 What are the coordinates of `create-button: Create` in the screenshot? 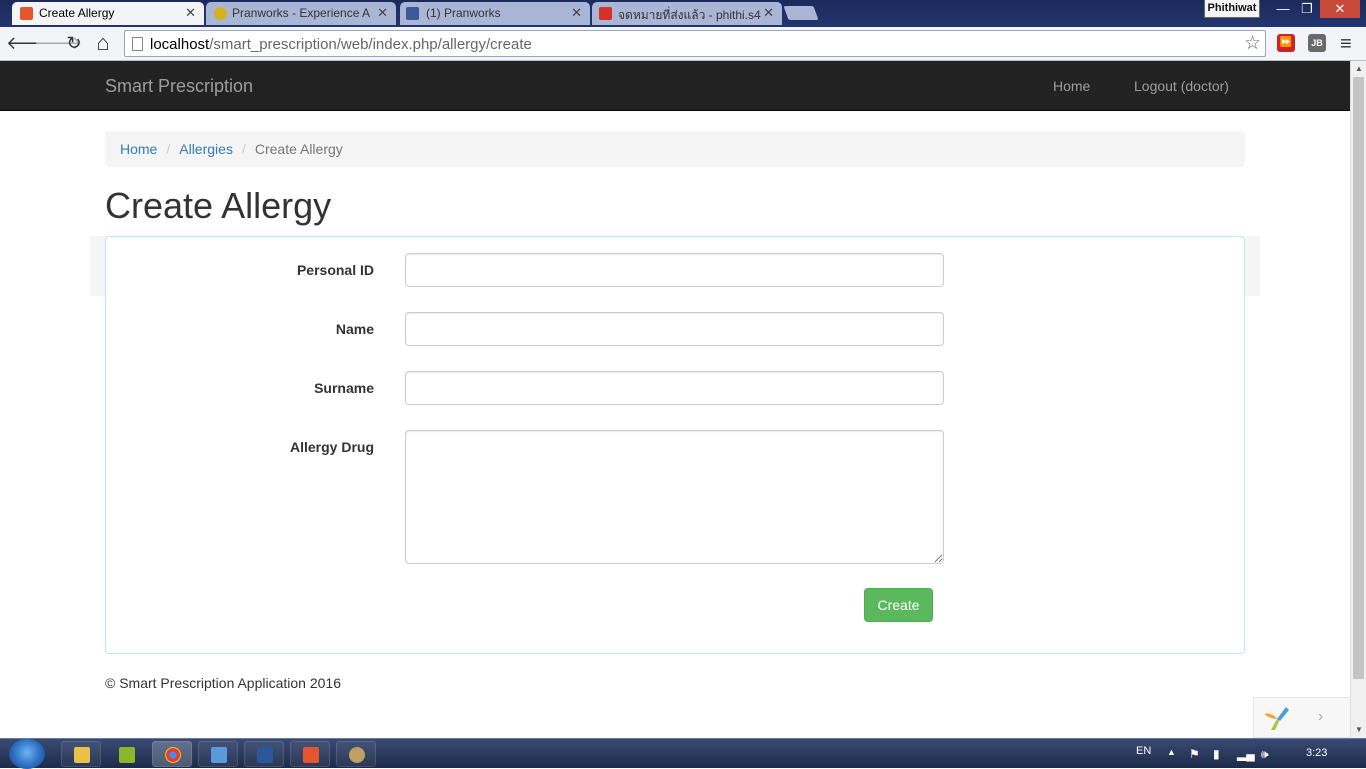 It's located at (898, 605).